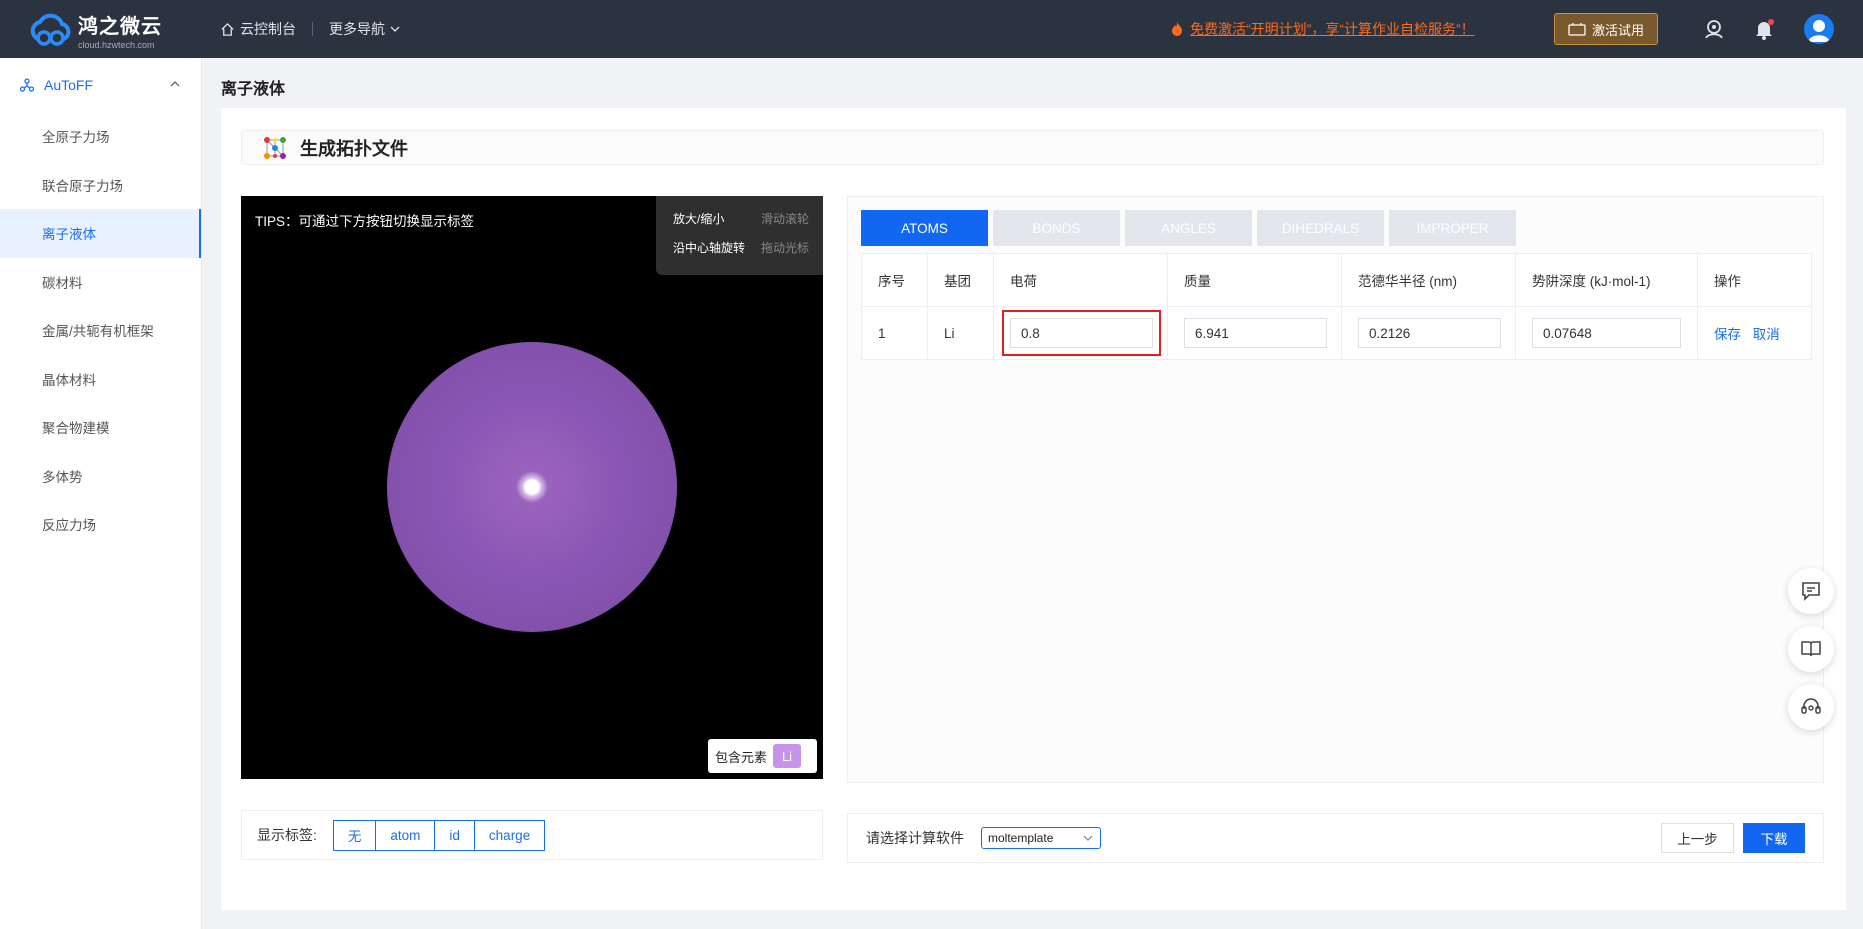  Describe the element at coordinates (739, 235) in the screenshot. I see `viewer-hints: 放大/缩小 滑动滚轮 沿中心轴旋转 拖动光标` at that location.